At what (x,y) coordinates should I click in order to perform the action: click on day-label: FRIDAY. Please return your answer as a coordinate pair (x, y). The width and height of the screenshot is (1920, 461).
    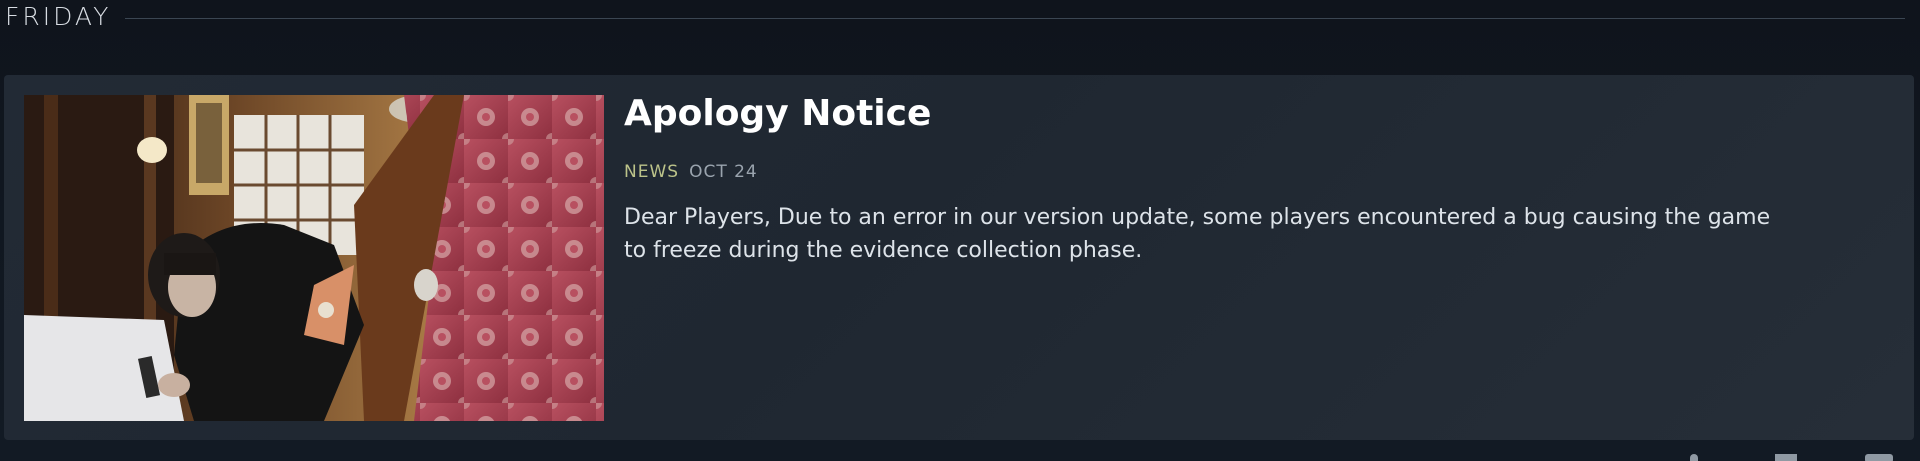
    Looking at the image, I should click on (58, 16).